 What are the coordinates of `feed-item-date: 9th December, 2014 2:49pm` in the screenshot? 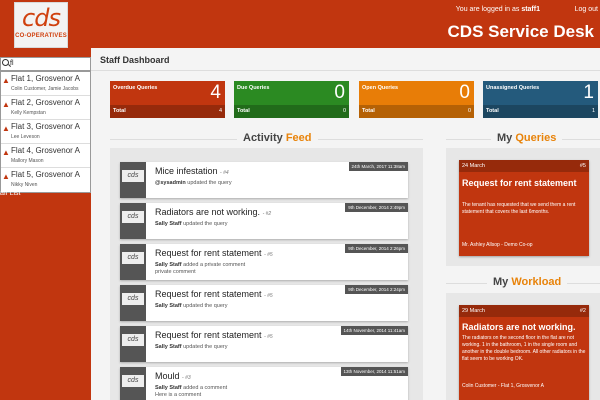 It's located at (376, 207).